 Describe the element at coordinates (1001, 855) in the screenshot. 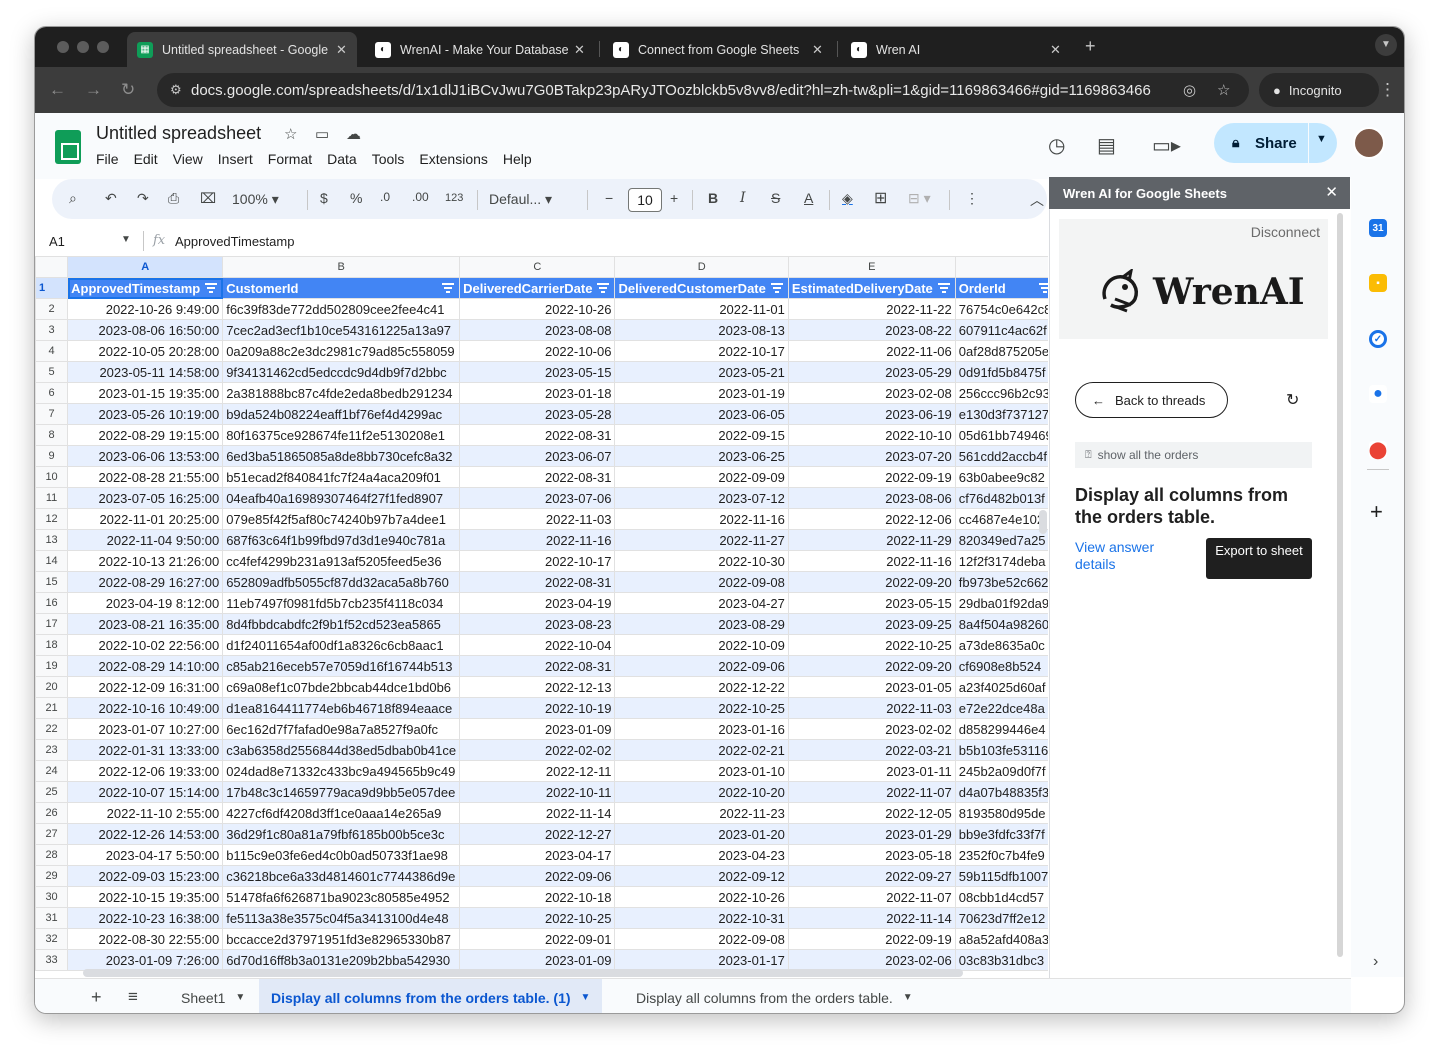

I see `table-cell: 2352f0c7b4fe9` at that location.